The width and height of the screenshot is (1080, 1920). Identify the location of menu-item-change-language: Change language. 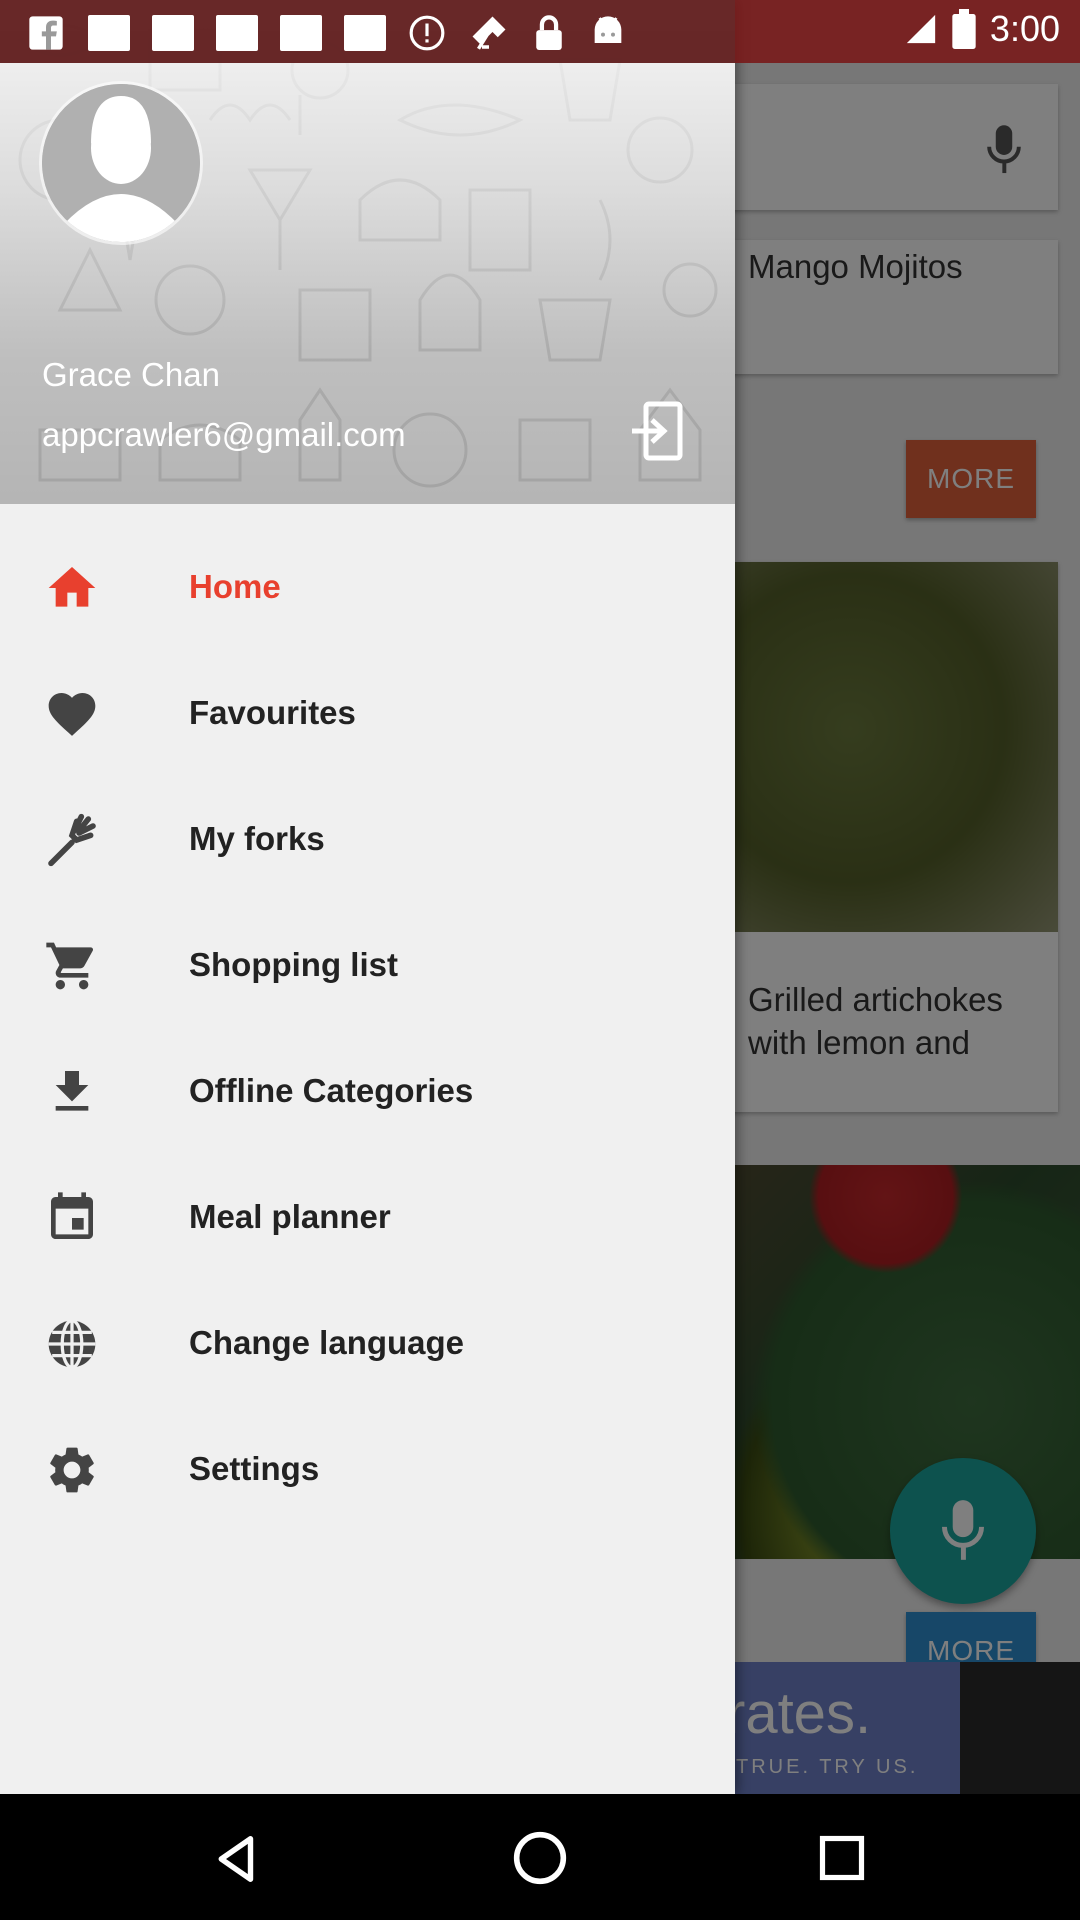
(367, 1343).